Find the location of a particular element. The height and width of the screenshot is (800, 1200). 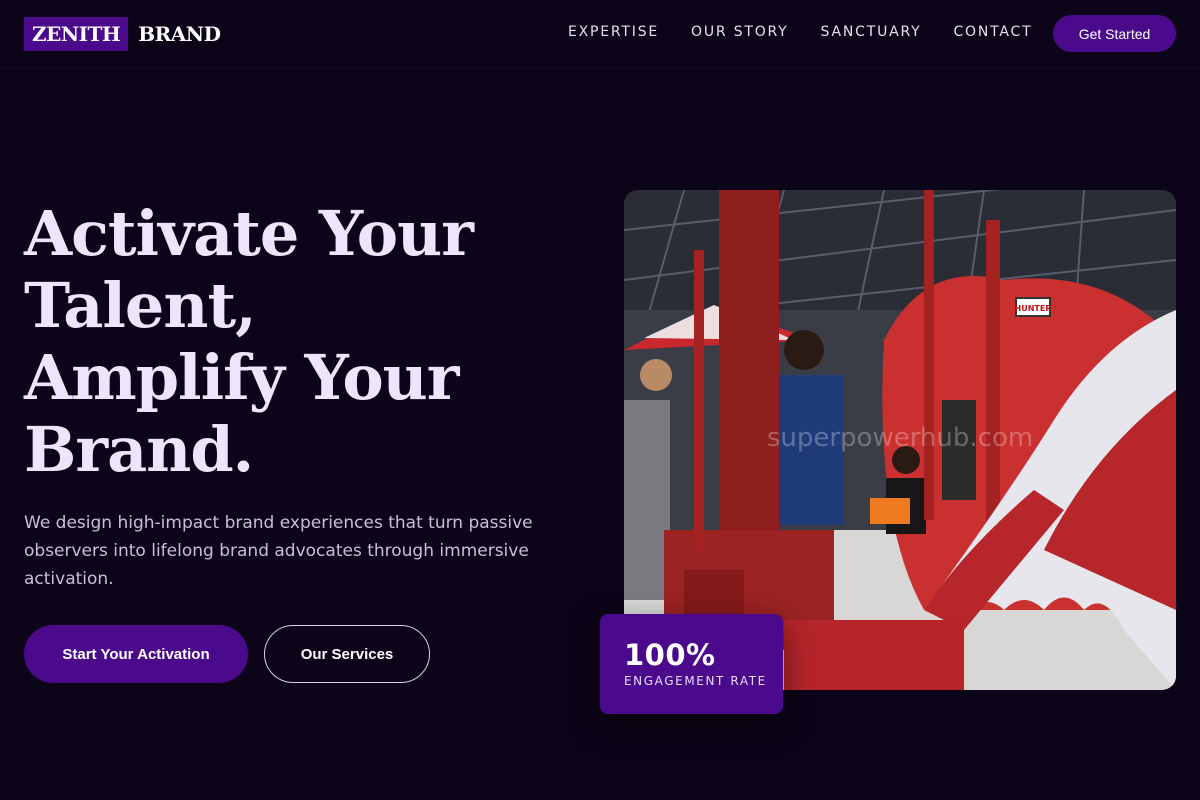

nav-link-sanctuary: SANCTUARY is located at coordinates (871, 32).